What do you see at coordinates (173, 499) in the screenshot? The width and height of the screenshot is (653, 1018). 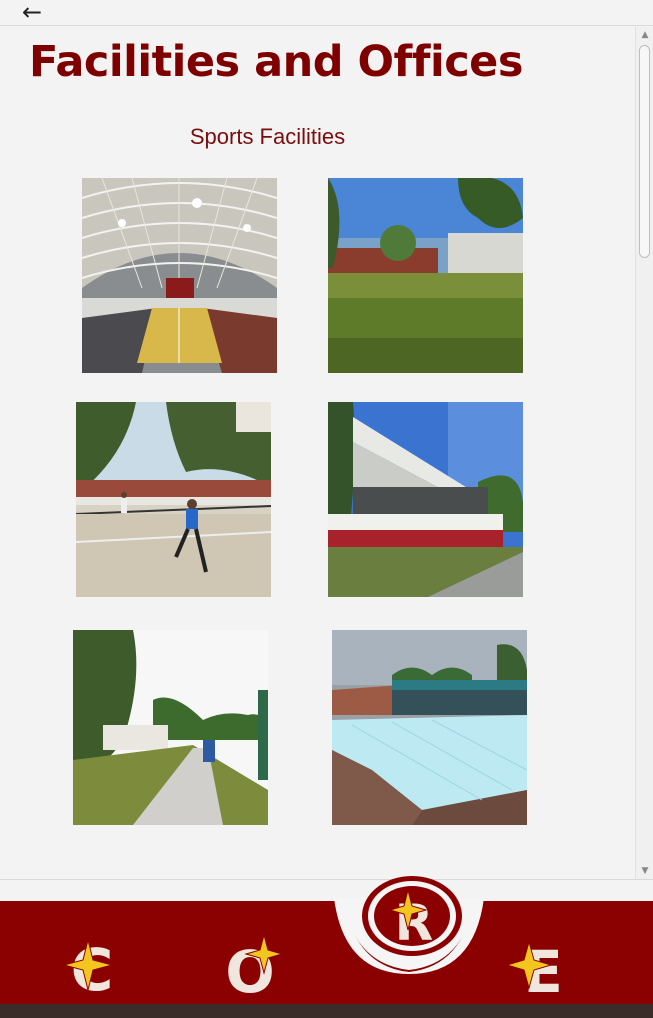 I see `tennis-court-photo` at bounding box center [173, 499].